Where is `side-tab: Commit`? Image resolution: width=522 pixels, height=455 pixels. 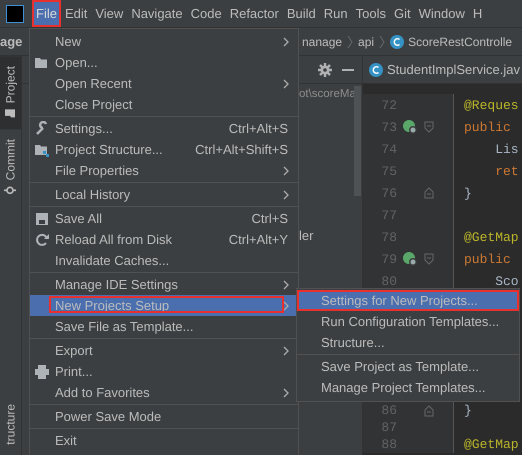
side-tab: Commit is located at coordinates (10, 168).